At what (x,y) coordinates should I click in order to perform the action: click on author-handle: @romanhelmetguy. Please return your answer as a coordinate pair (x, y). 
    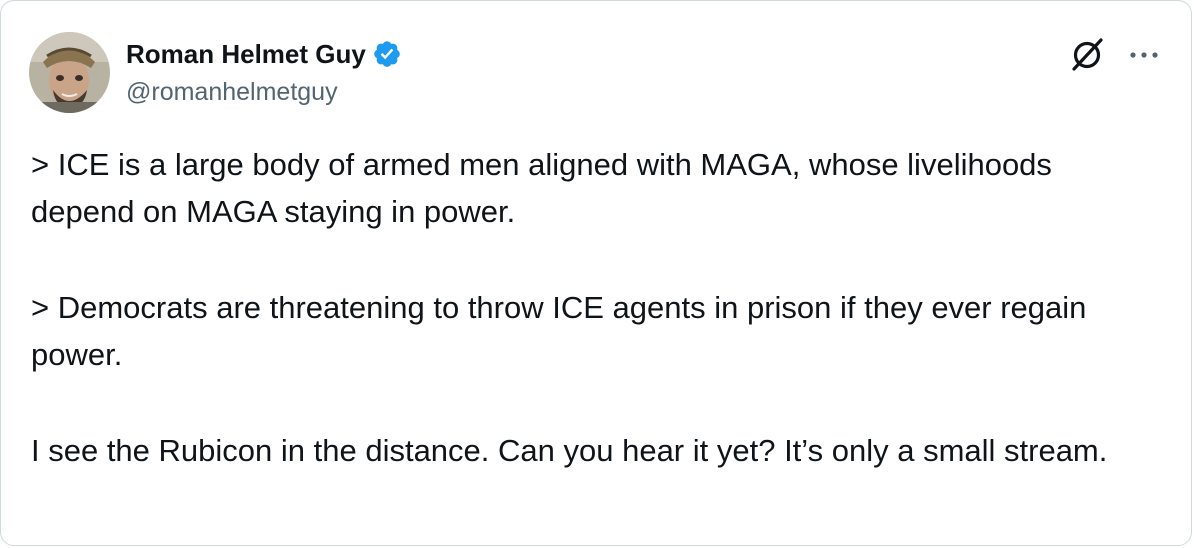
    Looking at the image, I should click on (232, 92).